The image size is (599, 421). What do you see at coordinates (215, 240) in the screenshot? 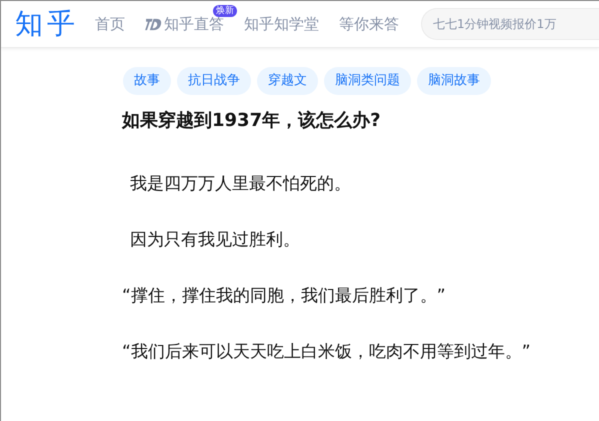
I see `answer-paragraph: 因为只有我见过胜利。` at bounding box center [215, 240].